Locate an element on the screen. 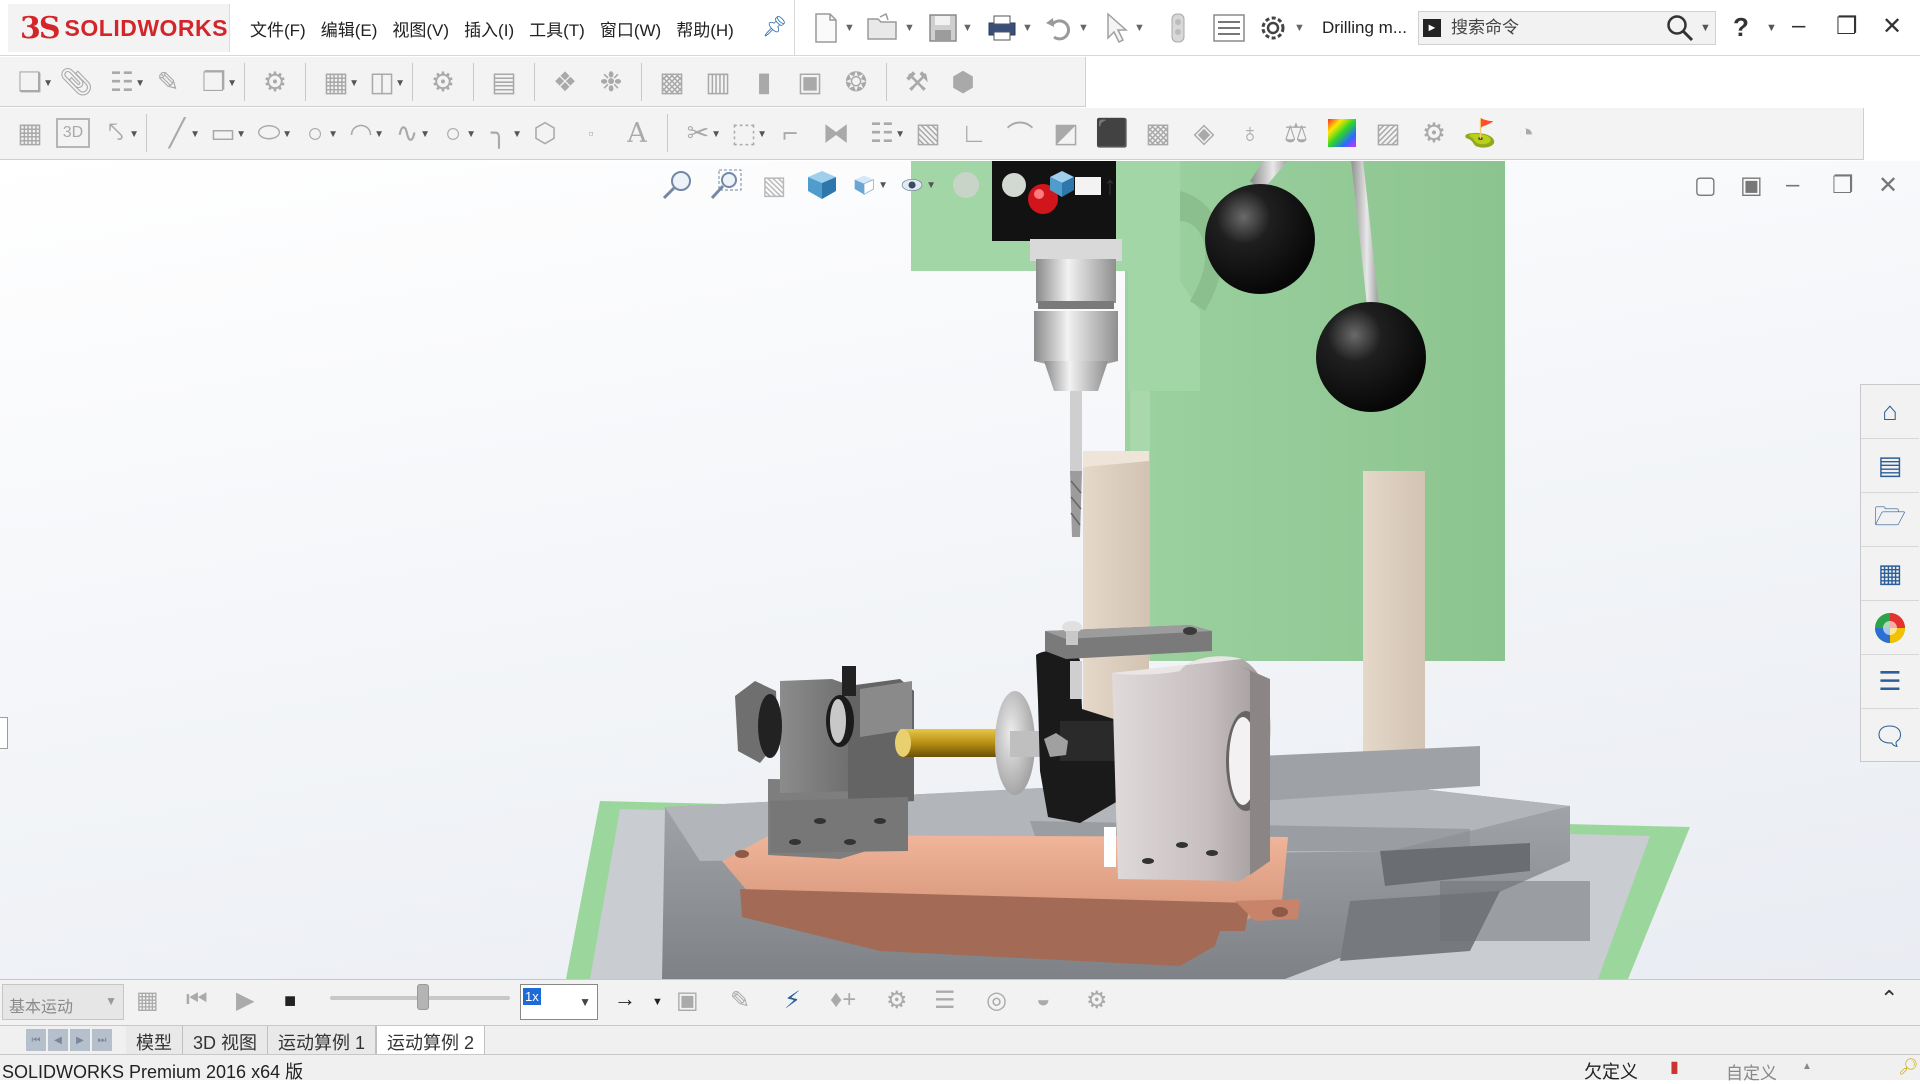  playback-speed-select: 1x ▼ is located at coordinates (559, 1002).